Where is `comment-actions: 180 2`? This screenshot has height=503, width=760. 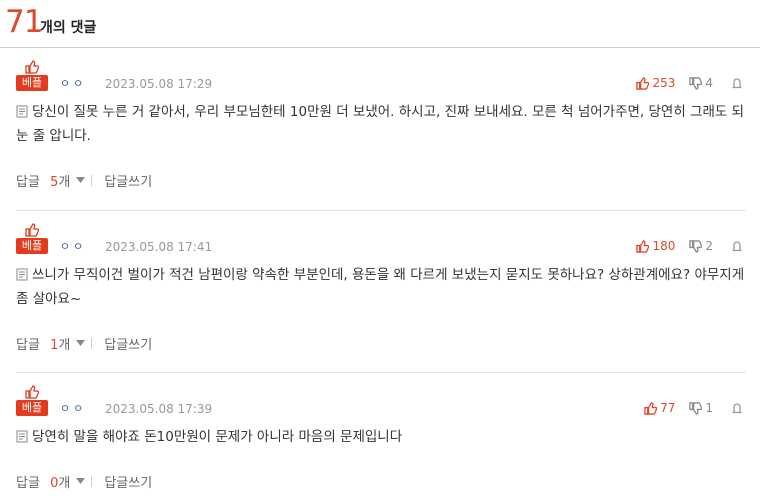
comment-actions: 180 2 is located at coordinates (684, 246).